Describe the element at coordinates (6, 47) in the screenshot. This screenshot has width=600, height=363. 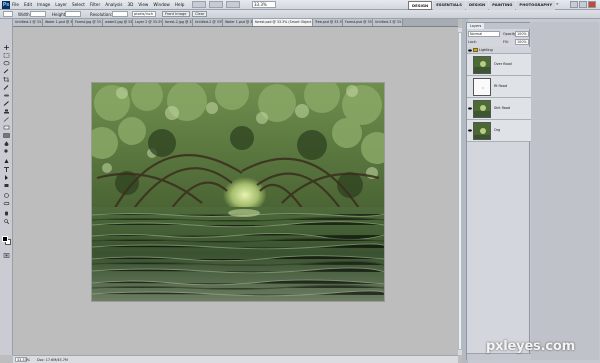
I see `move-tool-icon` at that location.